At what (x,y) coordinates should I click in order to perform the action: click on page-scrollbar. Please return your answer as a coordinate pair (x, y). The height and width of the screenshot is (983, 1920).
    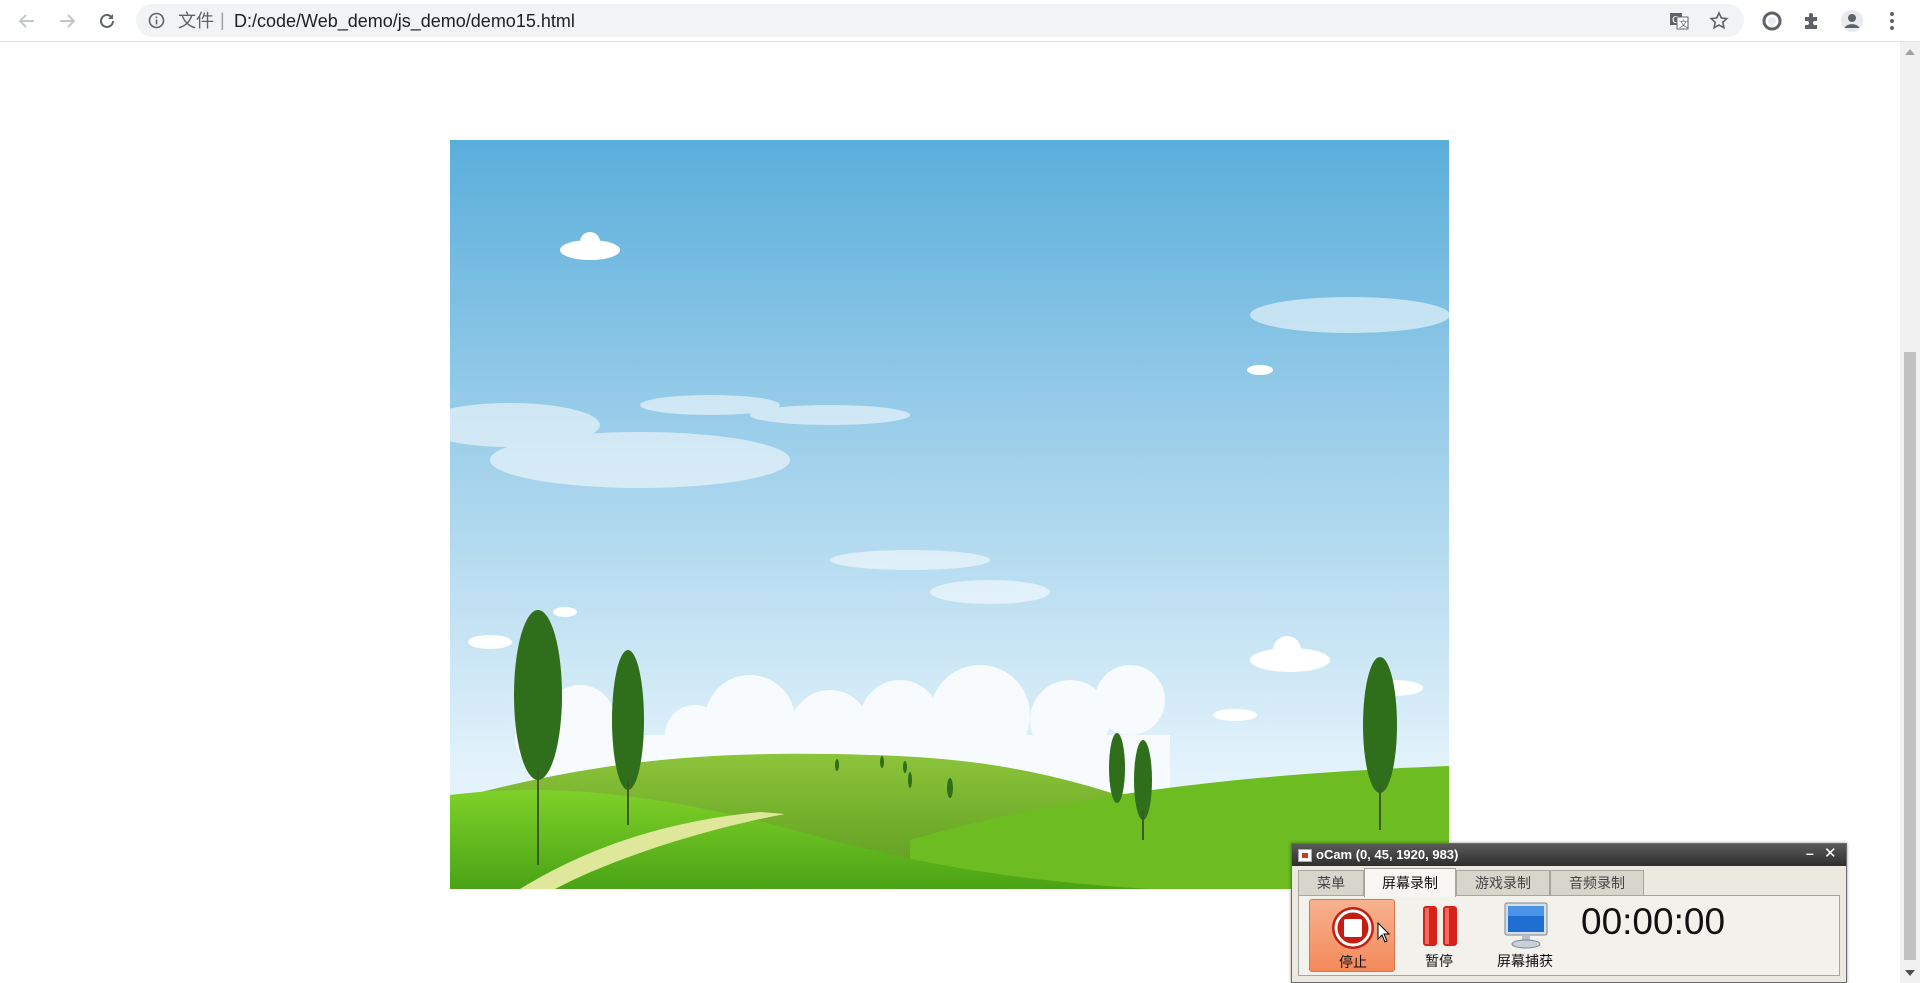
    Looking at the image, I should click on (1910, 512).